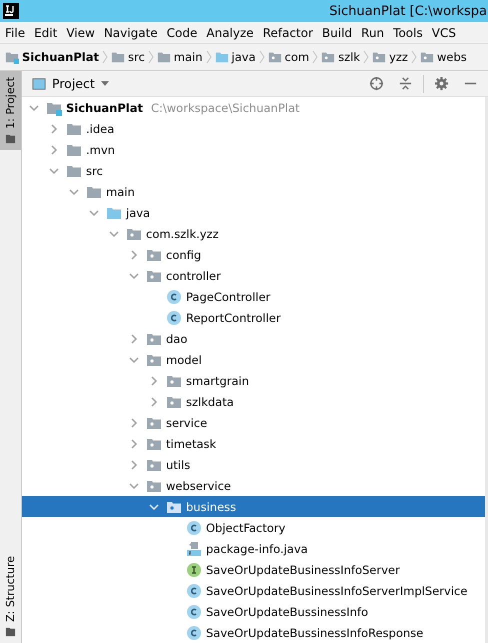  I want to click on tree-item: SaveOrUpdateBusinessInfoServer, so click(253, 569).